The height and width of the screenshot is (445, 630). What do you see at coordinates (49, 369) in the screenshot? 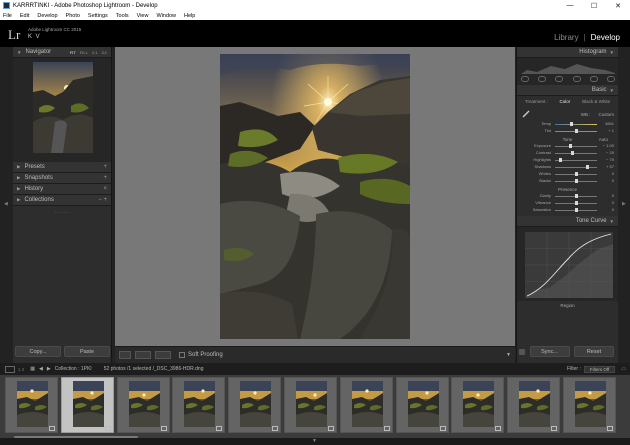
I see `forward-arrow-icon: ▶` at bounding box center [49, 369].